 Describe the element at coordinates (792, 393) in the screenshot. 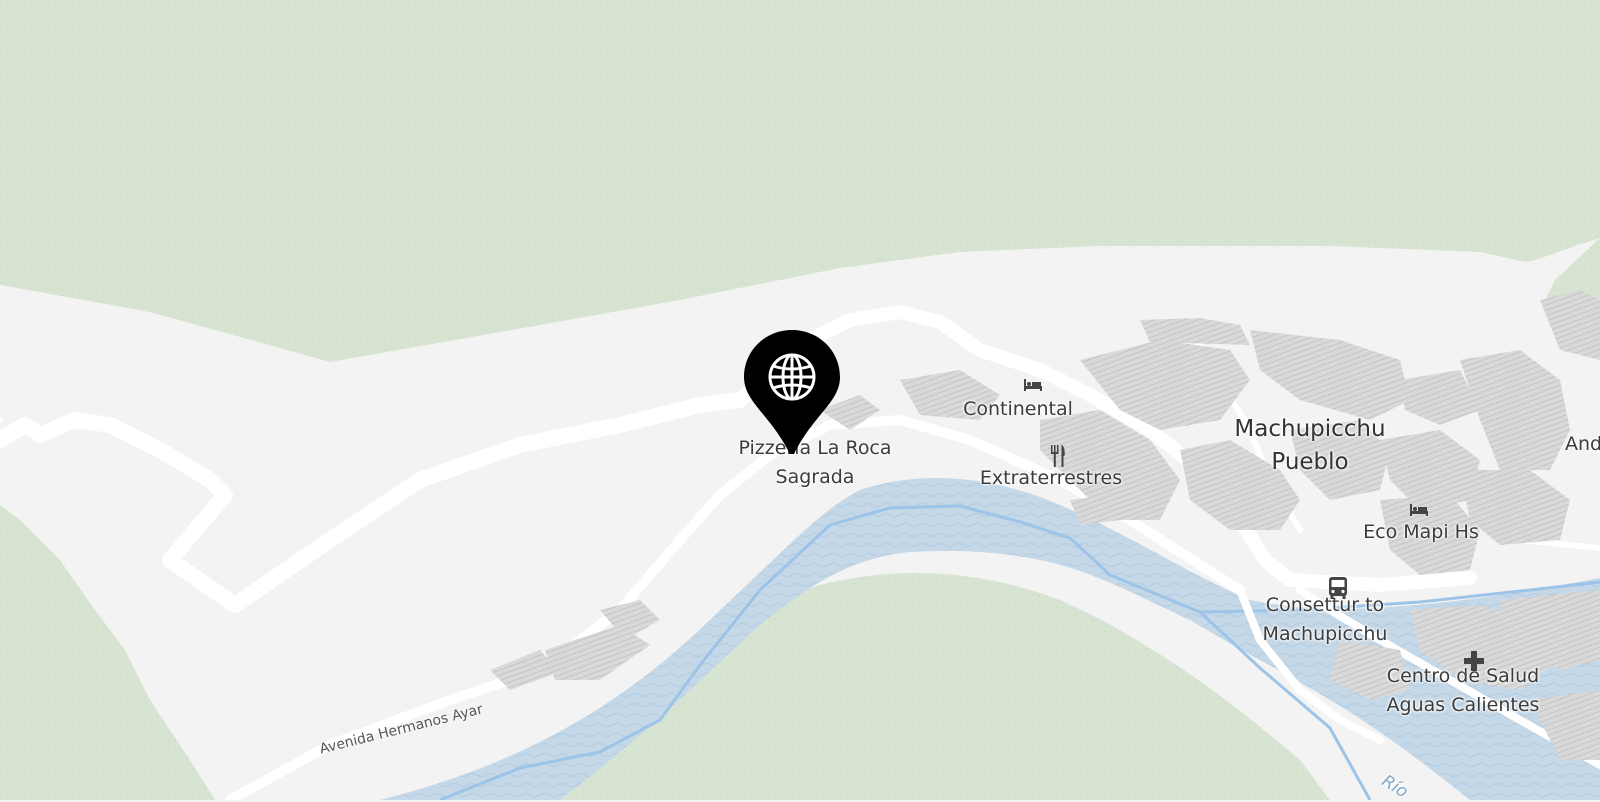

I see `globe-pin-icon` at that location.